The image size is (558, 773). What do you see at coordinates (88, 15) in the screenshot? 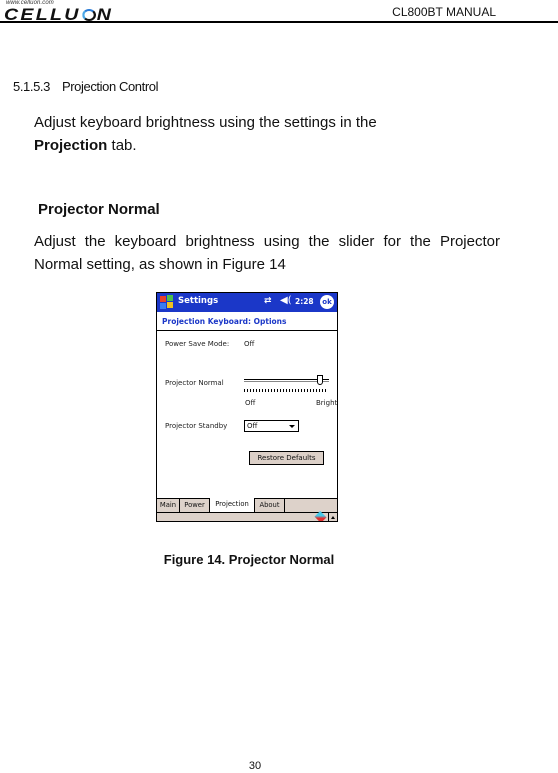
I see `logo-o-icon` at bounding box center [88, 15].